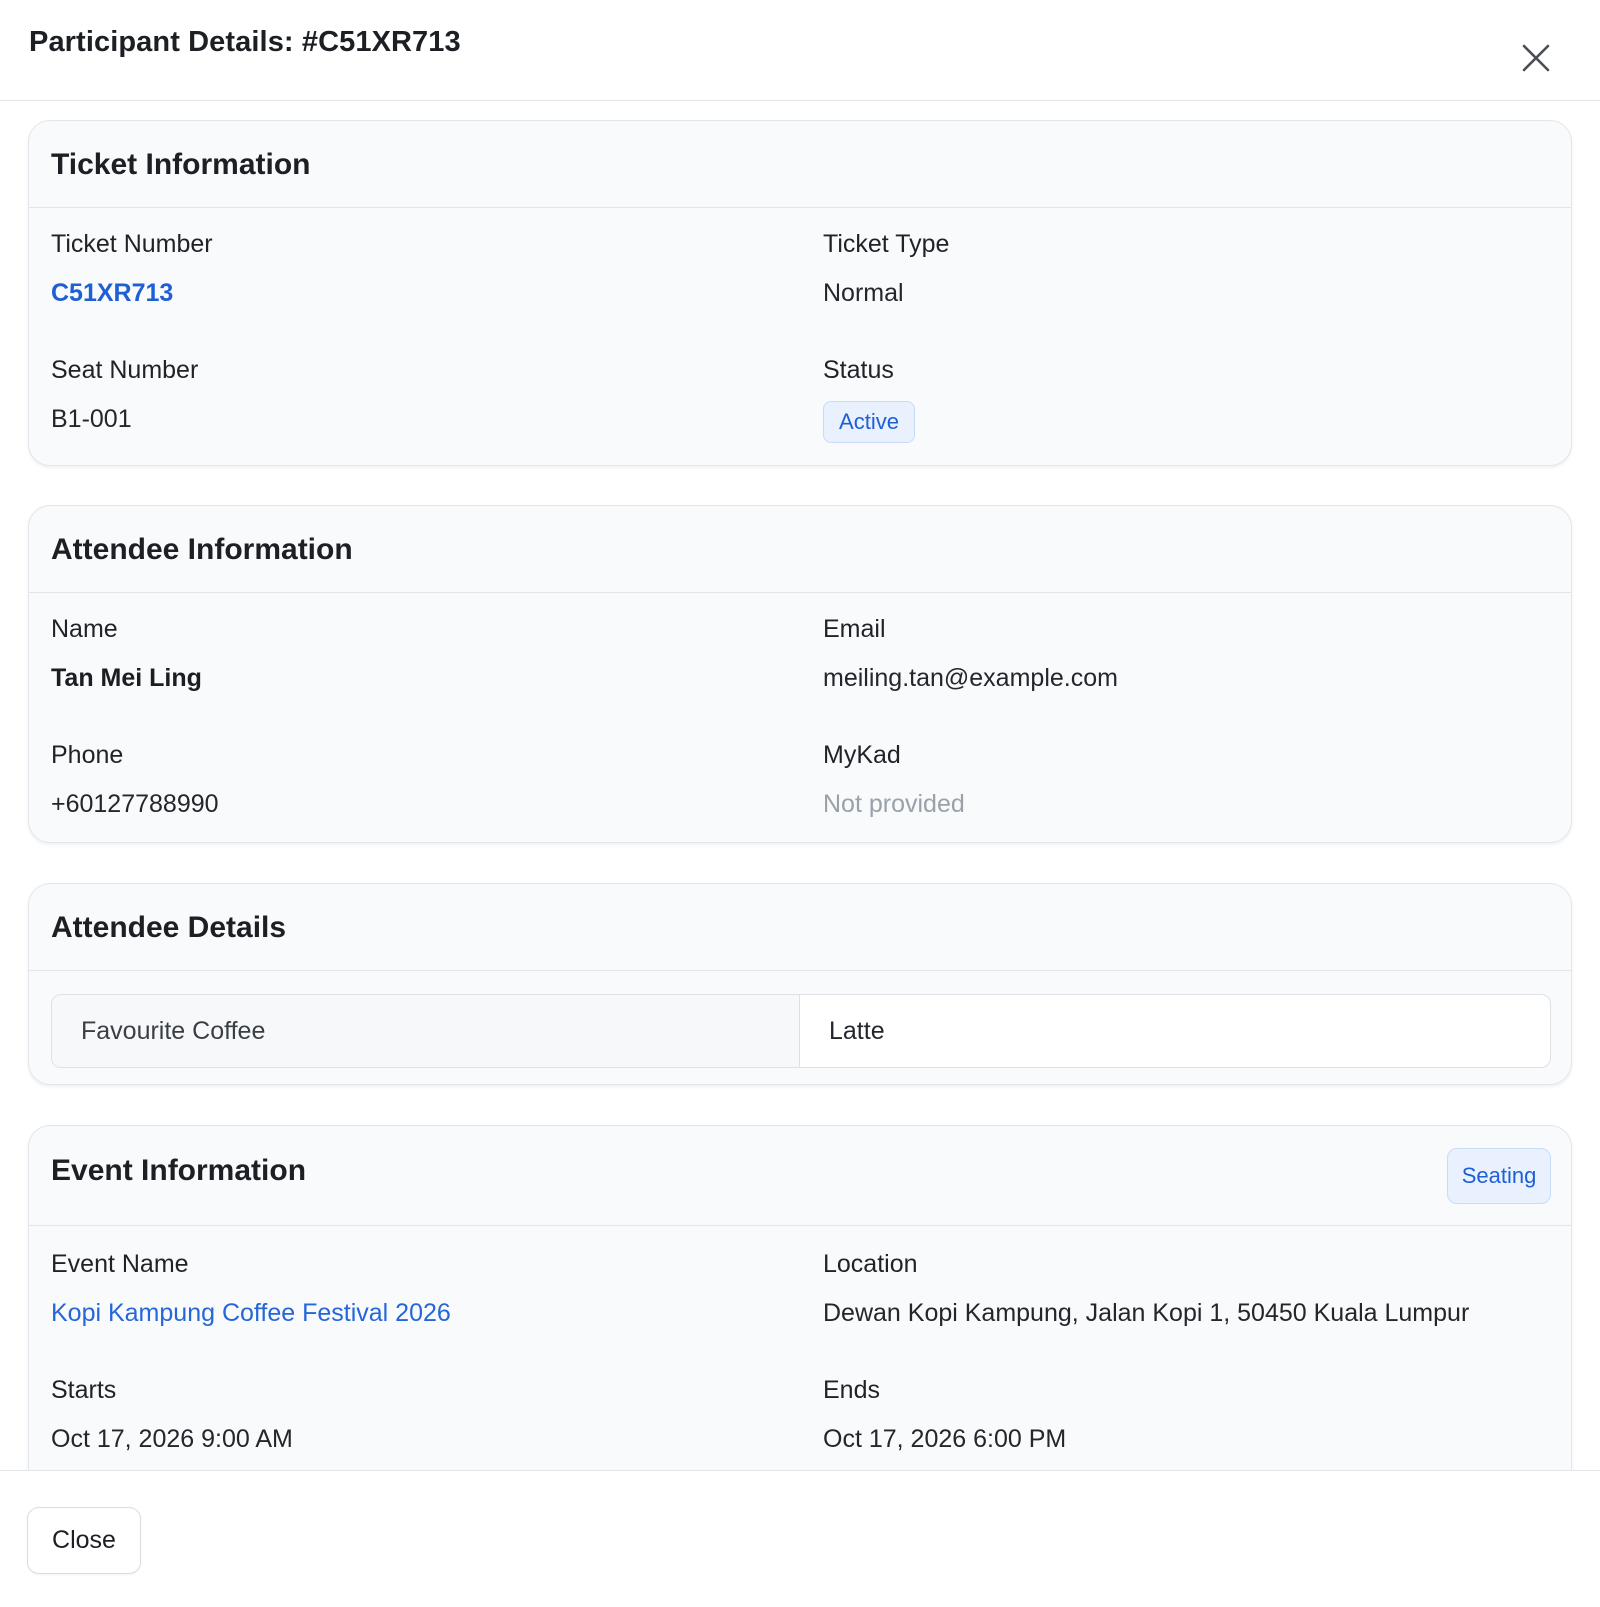  What do you see at coordinates (126, 678) in the screenshot?
I see `name-value: Tan Mei Ling` at bounding box center [126, 678].